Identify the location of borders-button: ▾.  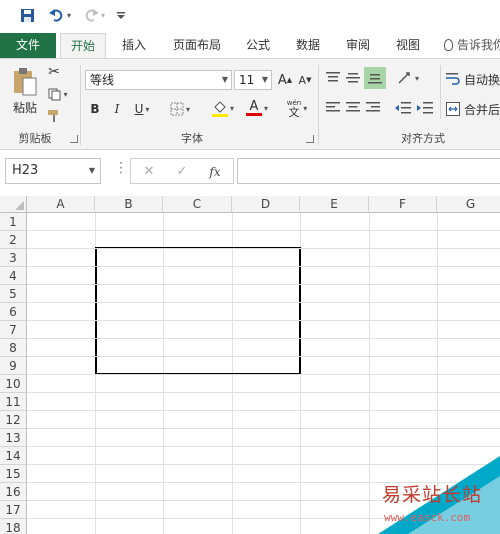
(180, 109).